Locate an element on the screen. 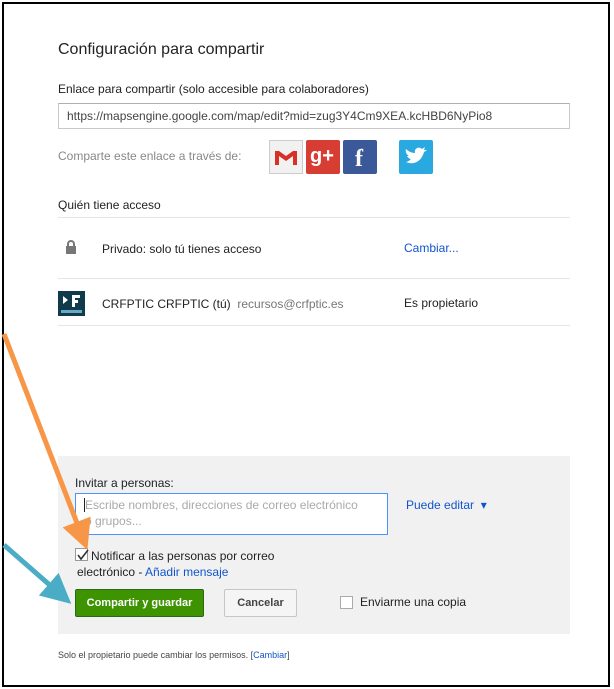  orange-arrow is located at coordinates (46, 441).